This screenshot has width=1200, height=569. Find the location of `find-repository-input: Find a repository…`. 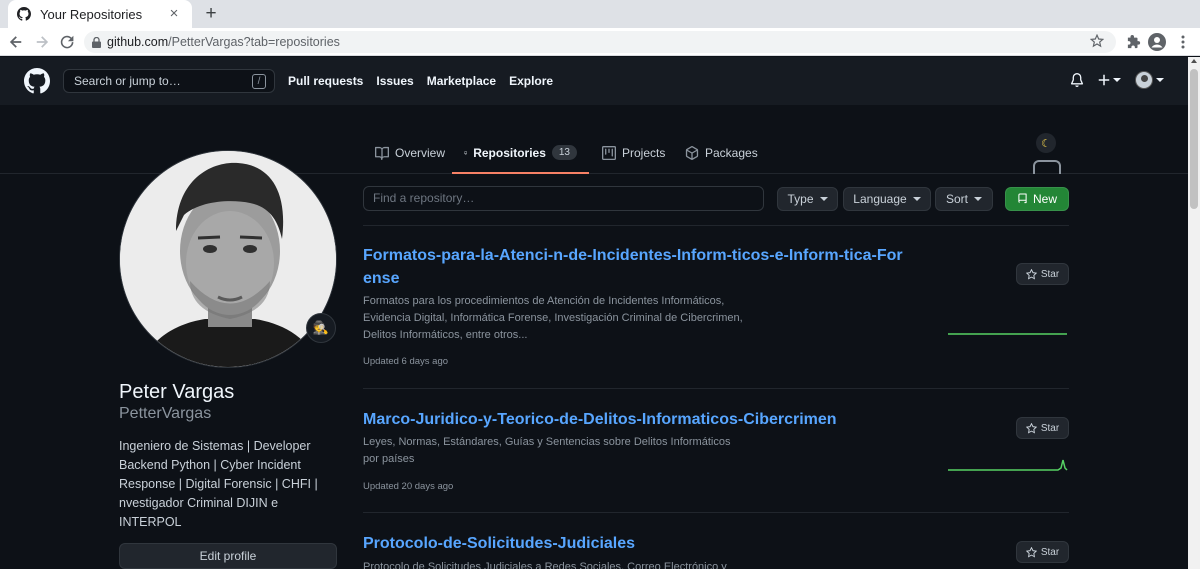

find-repository-input: Find a repository… is located at coordinates (563, 198).